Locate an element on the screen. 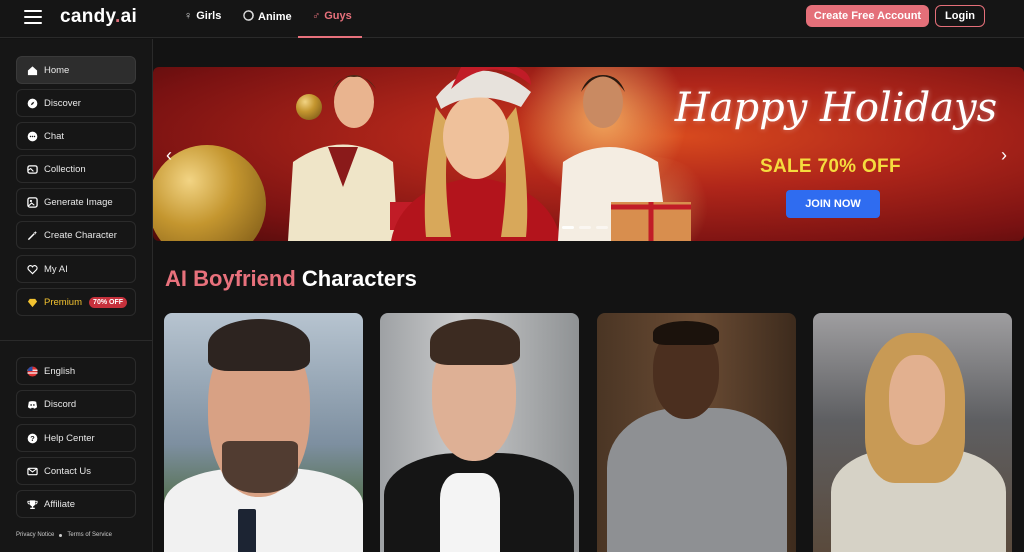  banner-sale-text: SALE 70% OFF is located at coordinates (830, 166).